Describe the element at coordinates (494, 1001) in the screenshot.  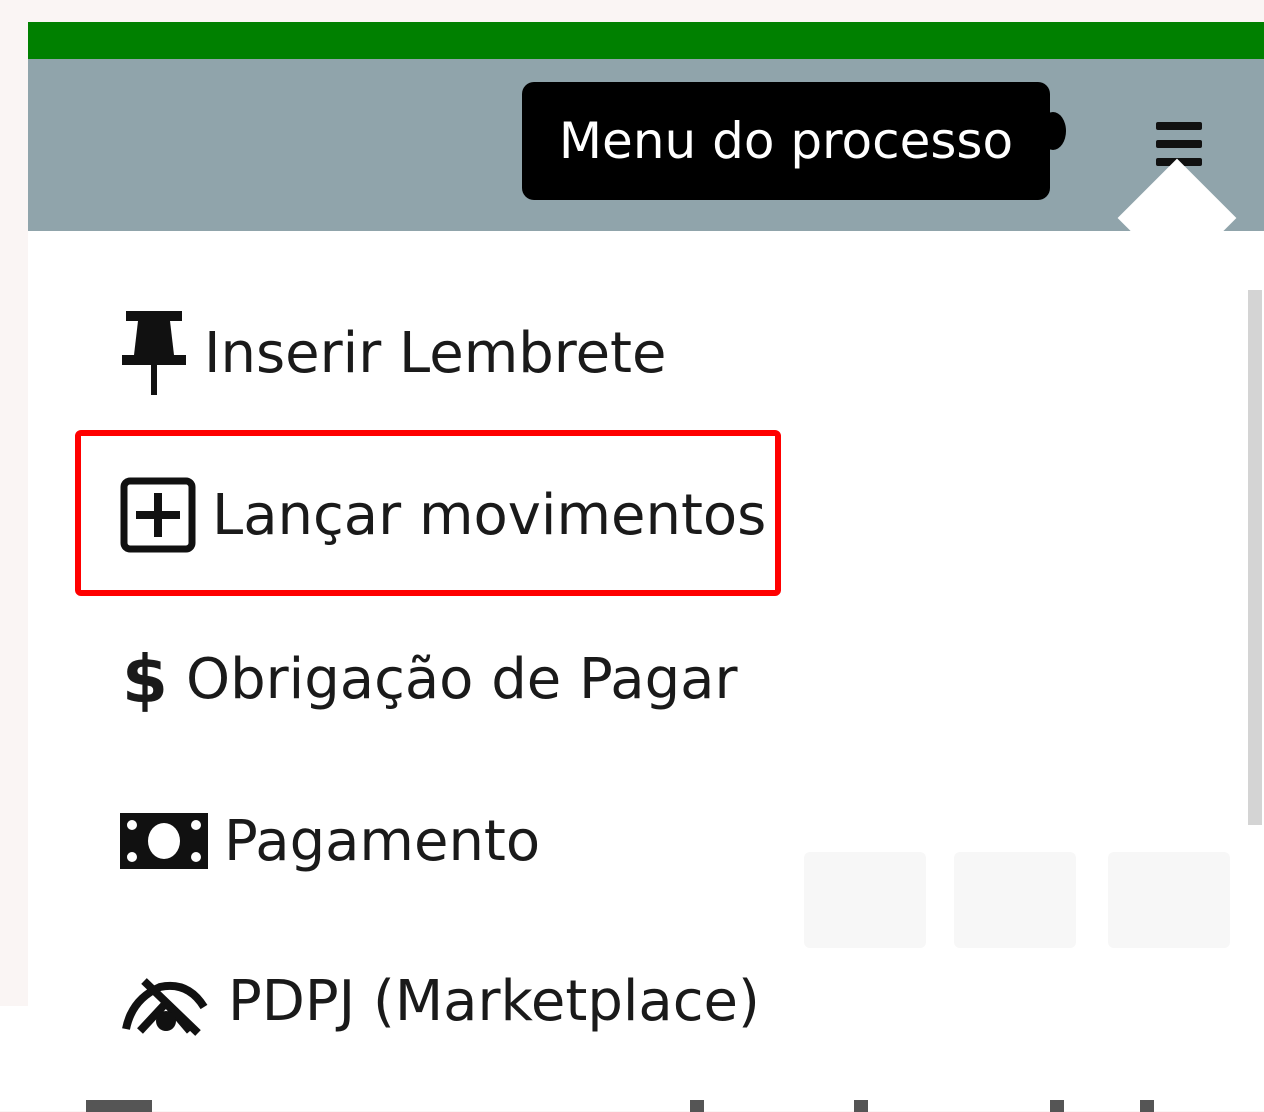
I see `menu-item-label: PDPJ (Marketplace)` at that location.